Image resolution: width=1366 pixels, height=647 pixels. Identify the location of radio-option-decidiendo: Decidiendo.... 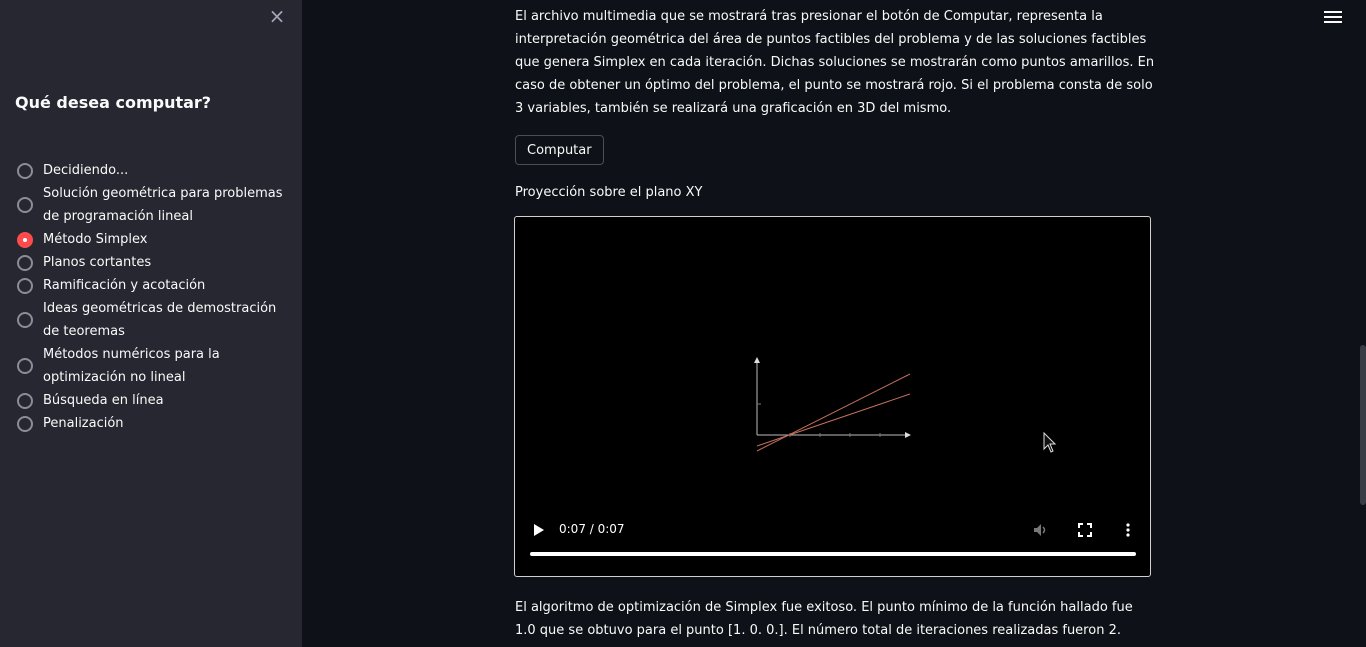
(155, 170).